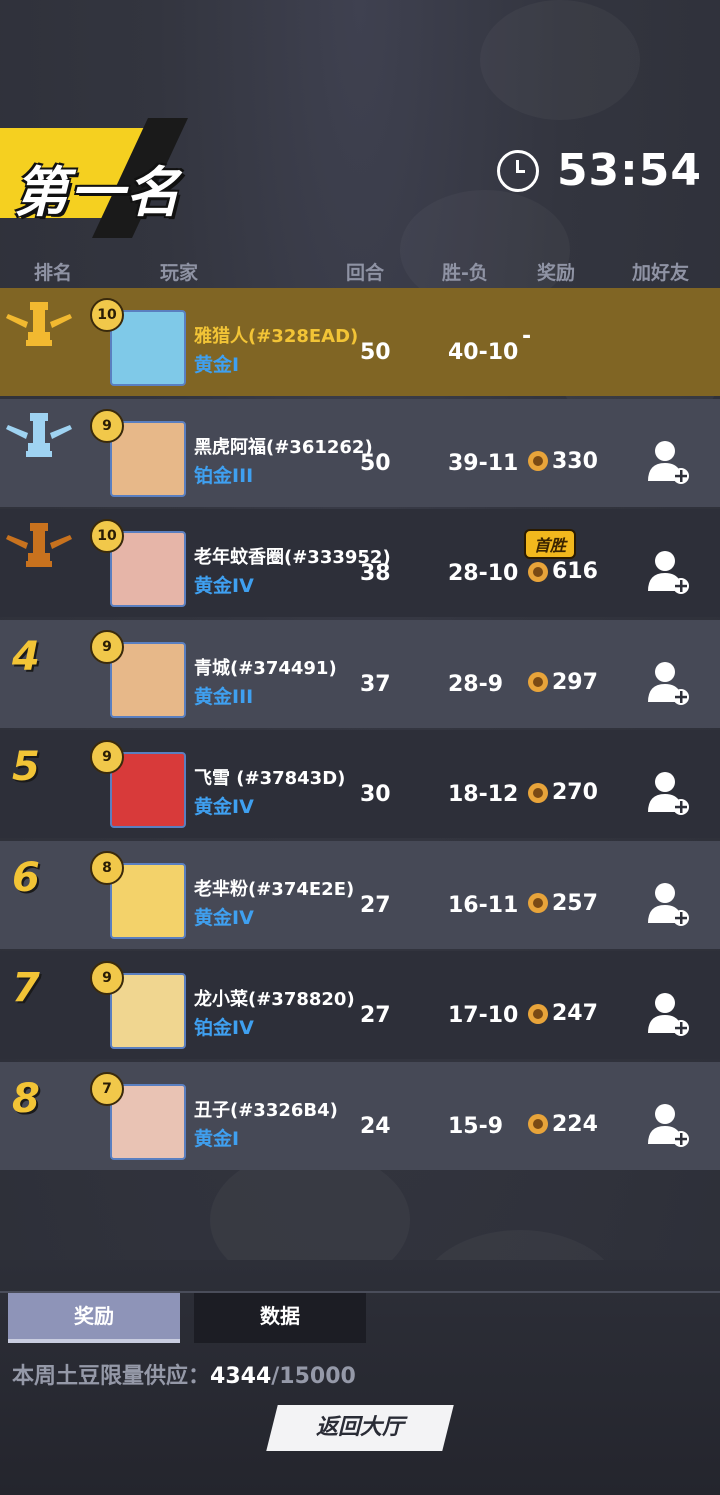 This screenshot has width=720, height=1495. I want to click on player-row: 4 9 青城(#374491) 黄金III 37 28-9 297, so click(360, 673).